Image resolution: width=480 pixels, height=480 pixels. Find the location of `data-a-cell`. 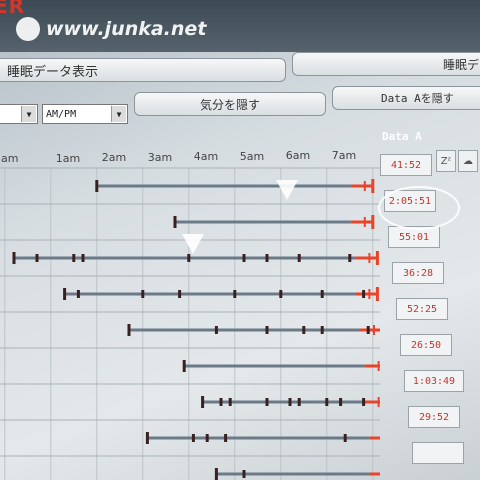

data-a-cell is located at coordinates (438, 453).